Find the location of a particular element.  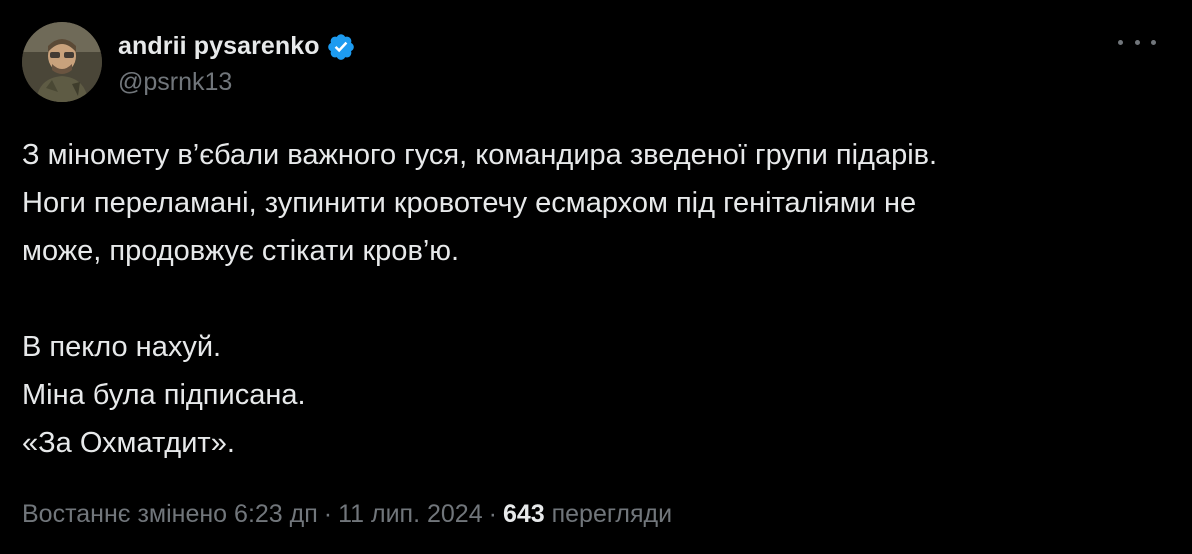

more-options-icon is located at coordinates (1137, 42).